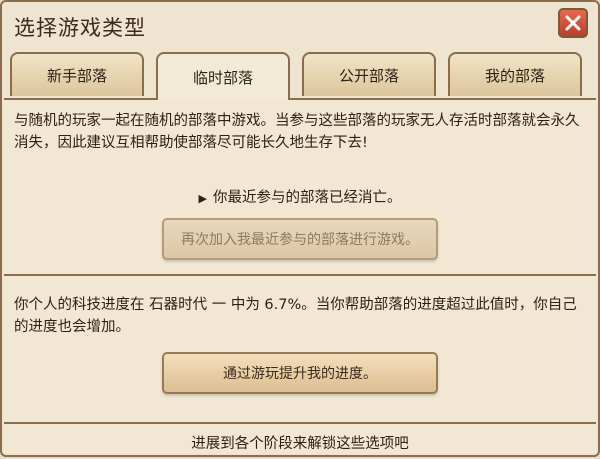 The height and width of the screenshot is (459, 600). I want to click on tab-bar: 新手部落 临时部落 公开部落 我的部落, so click(302, 76).